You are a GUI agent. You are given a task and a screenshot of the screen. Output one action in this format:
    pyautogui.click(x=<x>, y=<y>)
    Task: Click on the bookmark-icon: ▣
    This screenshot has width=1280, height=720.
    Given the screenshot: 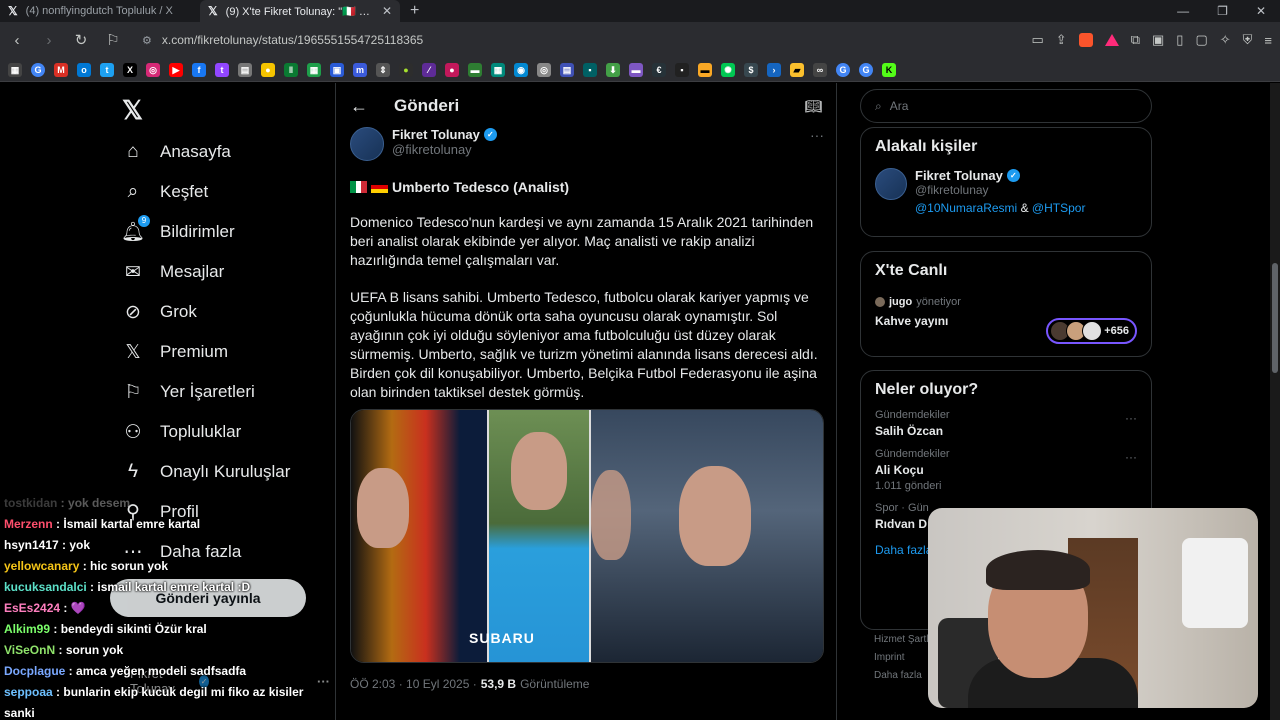 What is the action you would take?
    pyautogui.click(x=337, y=69)
    